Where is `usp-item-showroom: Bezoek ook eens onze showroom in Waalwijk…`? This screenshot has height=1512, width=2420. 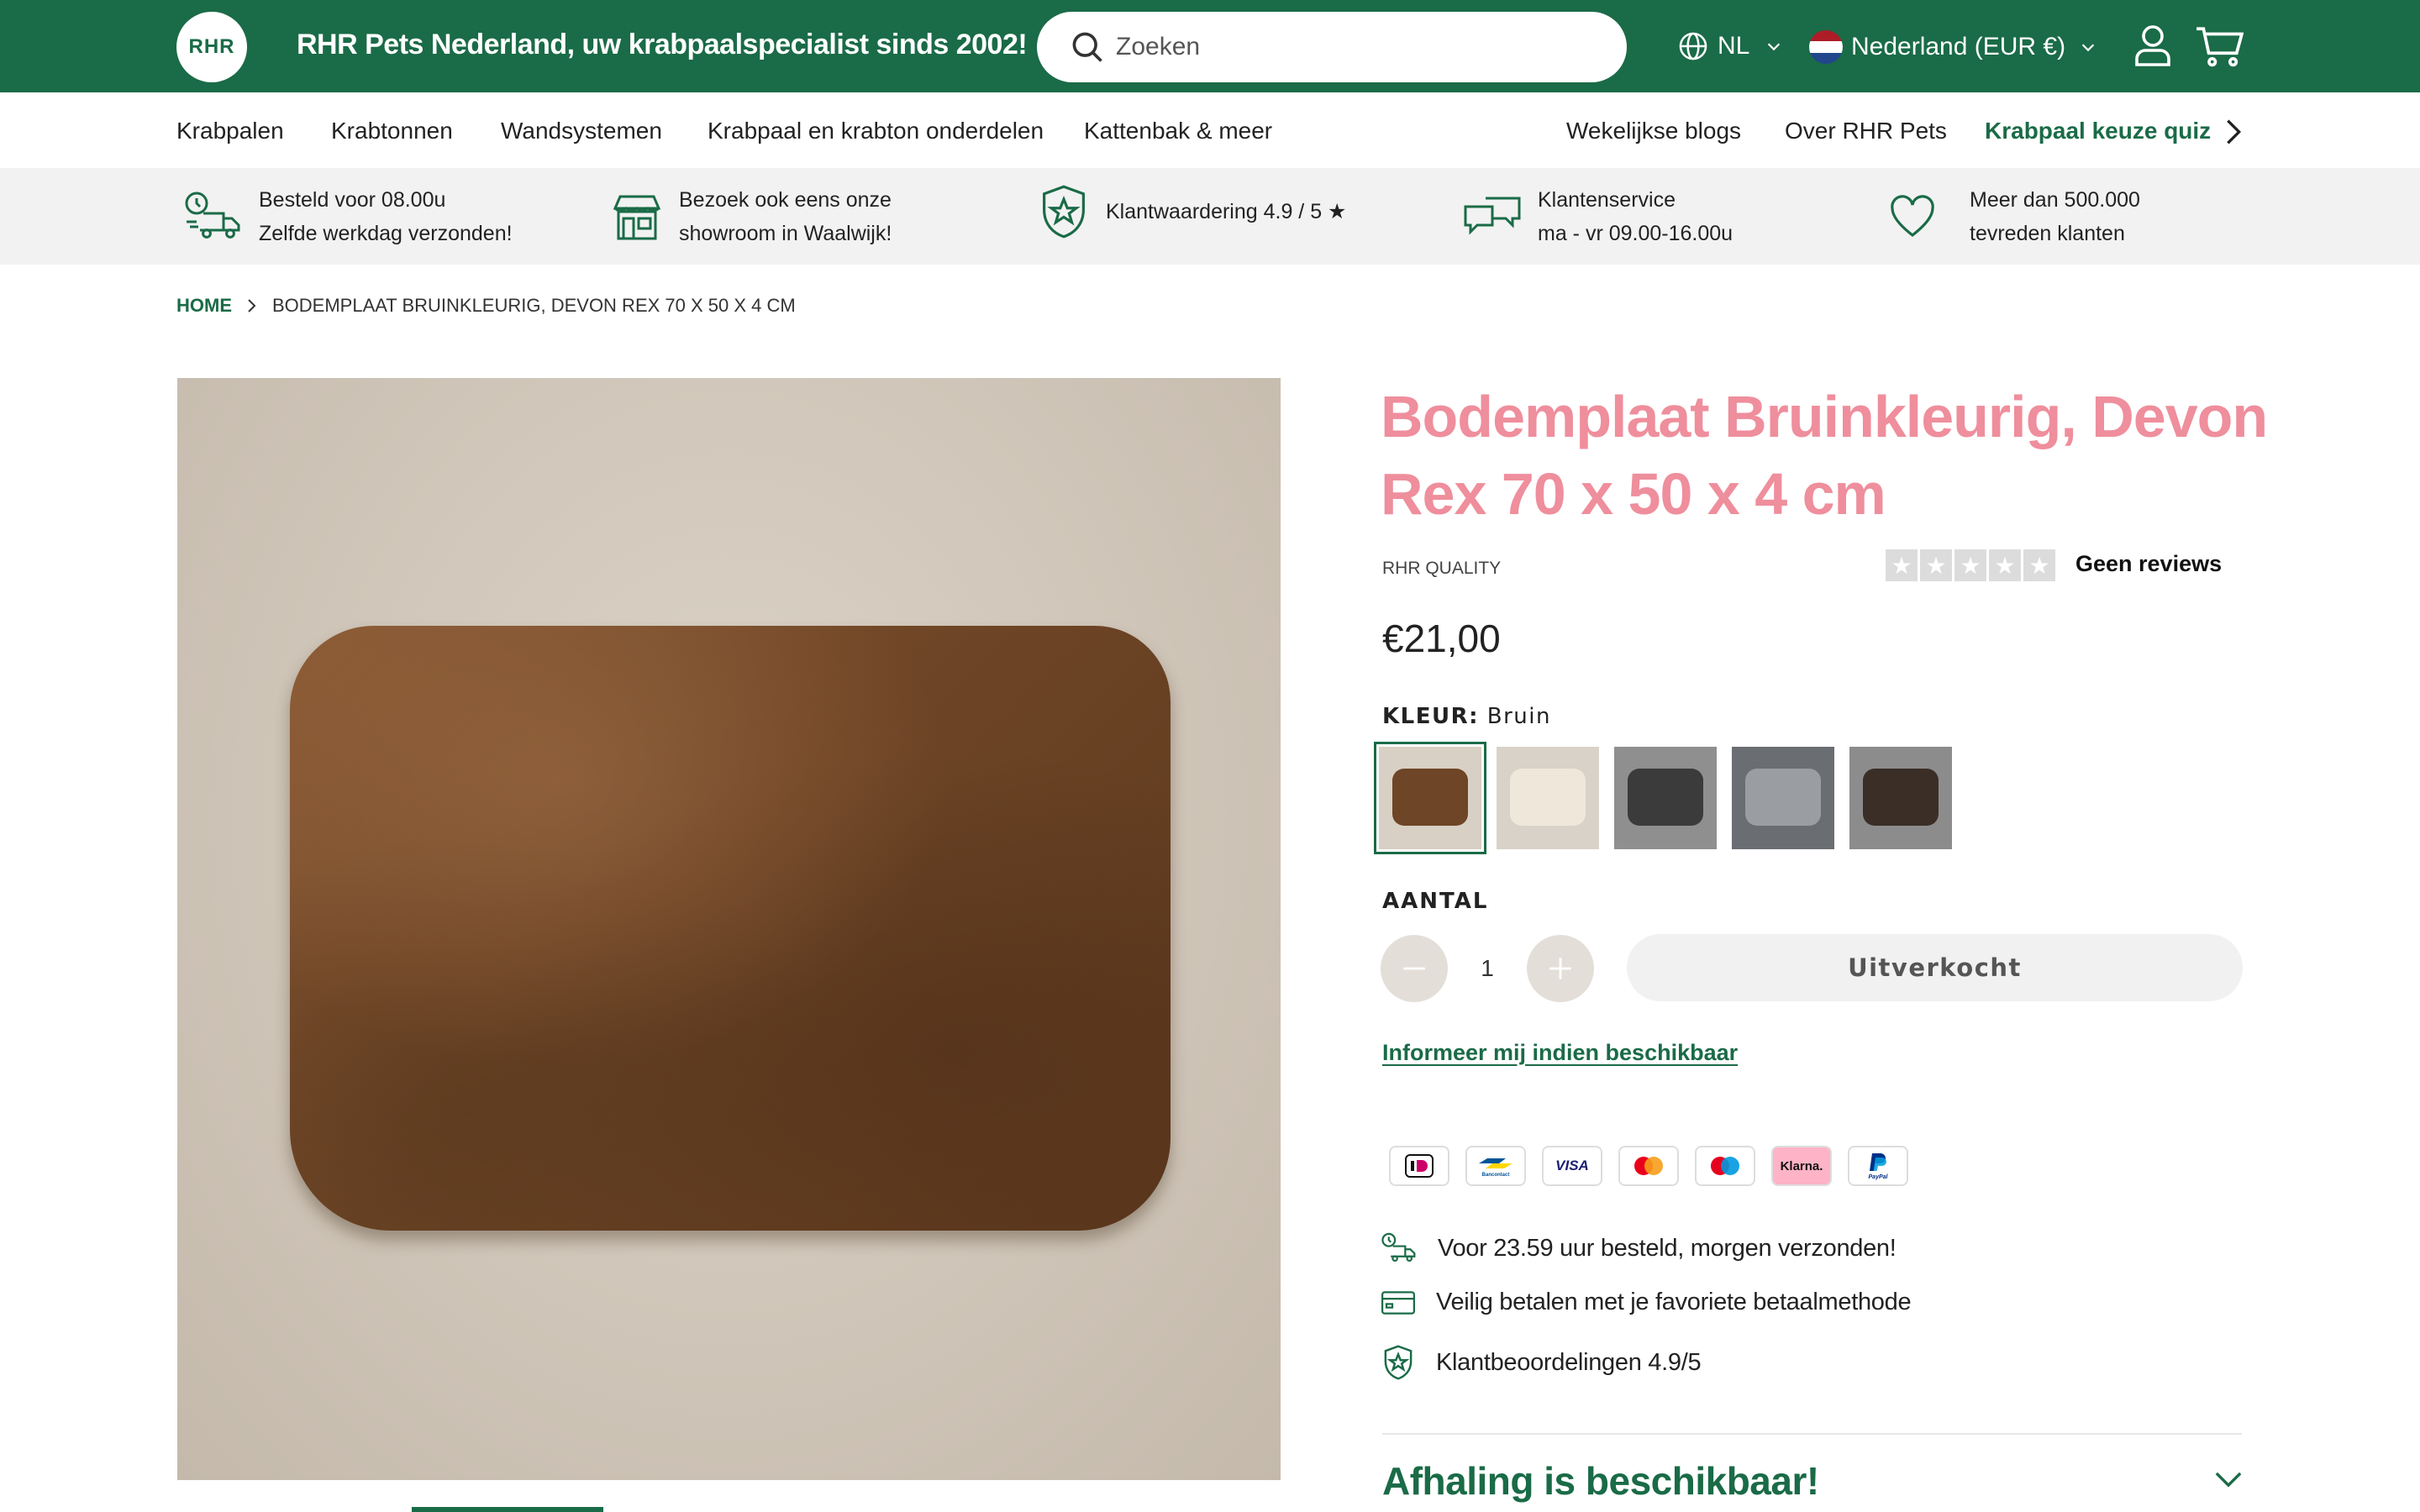 usp-item-showroom: Bezoek ook eens onze showroom in Waalwijk… is located at coordinates (751, 216).